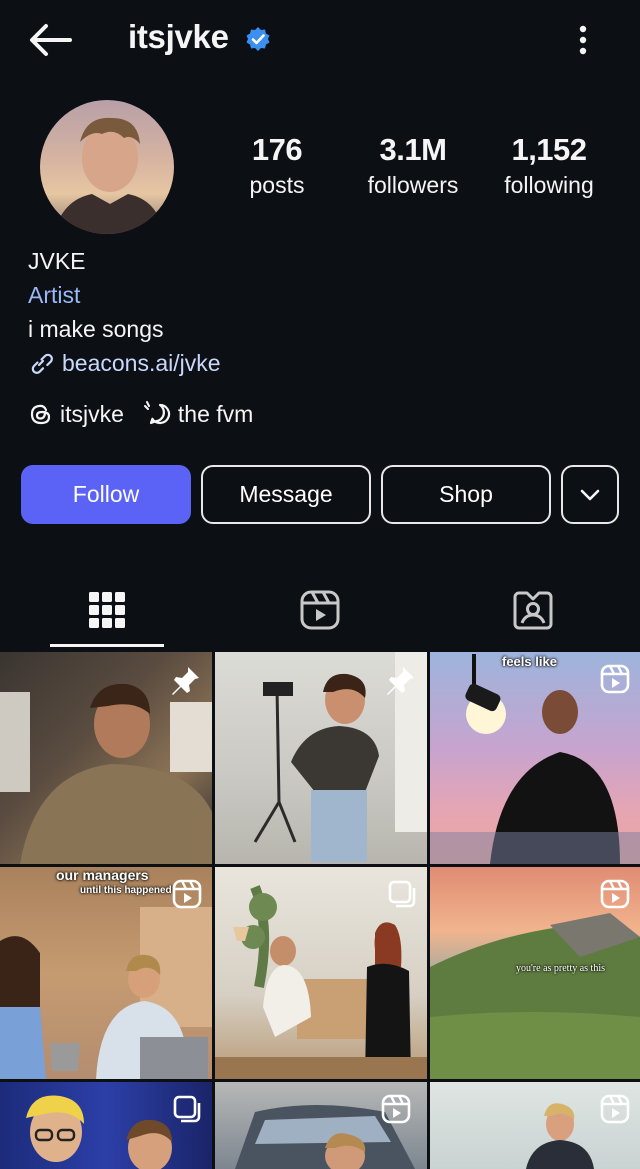 The image size is (640, 1169). What do you see at coordinates (141, 362) in the screenshot?
I see `bio-link-text: beacons.ai/jvke` at bounding box center [141, 362].